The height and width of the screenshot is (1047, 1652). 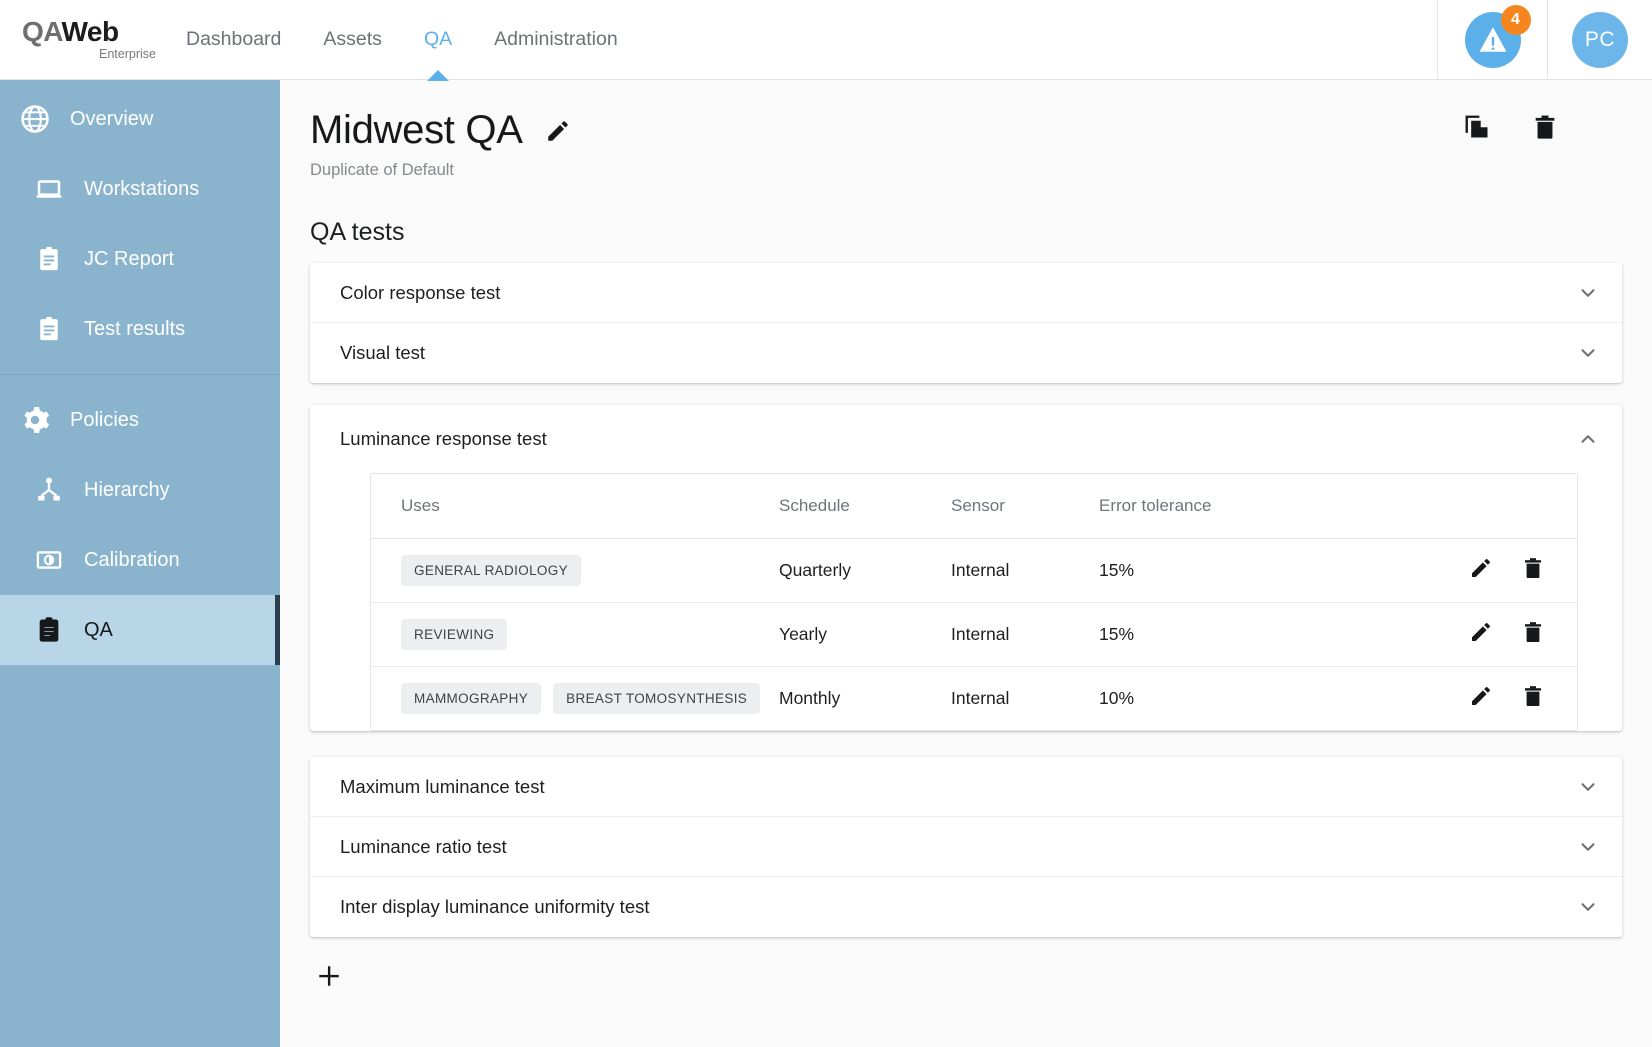 I want to click on cell-schedule: Monthly, so click(x=810, y=698).